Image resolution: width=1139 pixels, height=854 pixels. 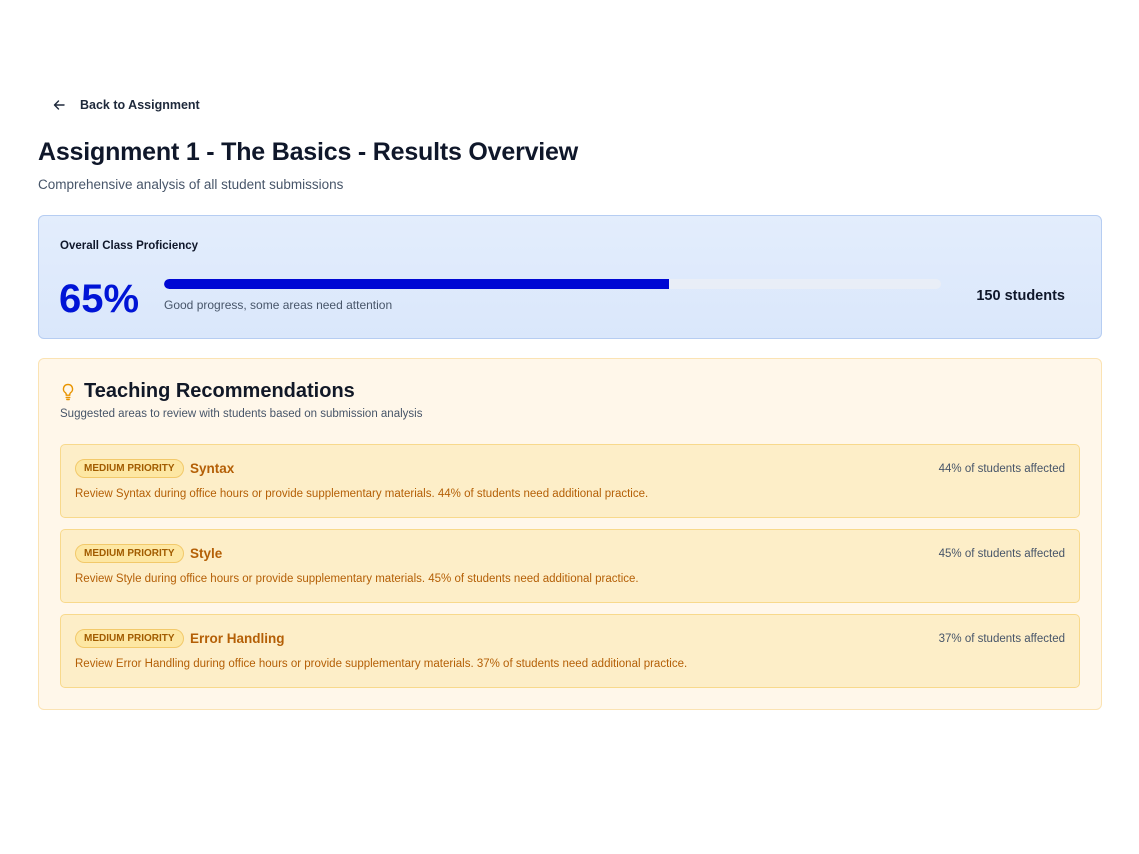 I want to click on proficiency-label: Overall Class Proficiency, so click(x=129, y=246).